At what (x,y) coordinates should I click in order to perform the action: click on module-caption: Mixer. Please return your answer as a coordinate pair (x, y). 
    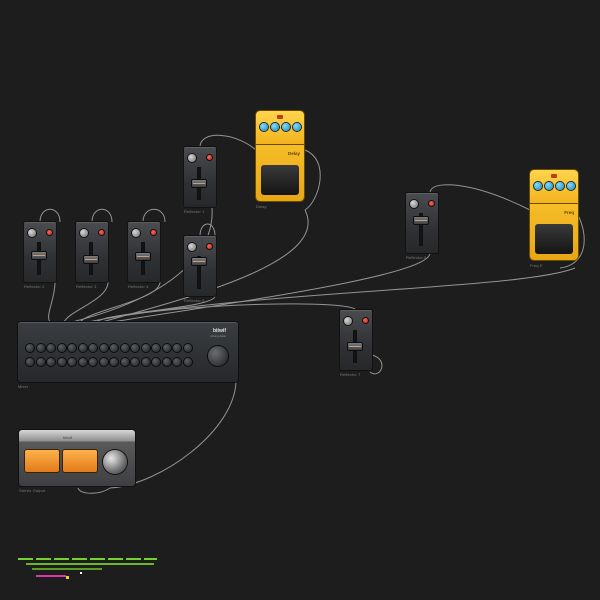
    Looking at the image, I should click on (23, 386).